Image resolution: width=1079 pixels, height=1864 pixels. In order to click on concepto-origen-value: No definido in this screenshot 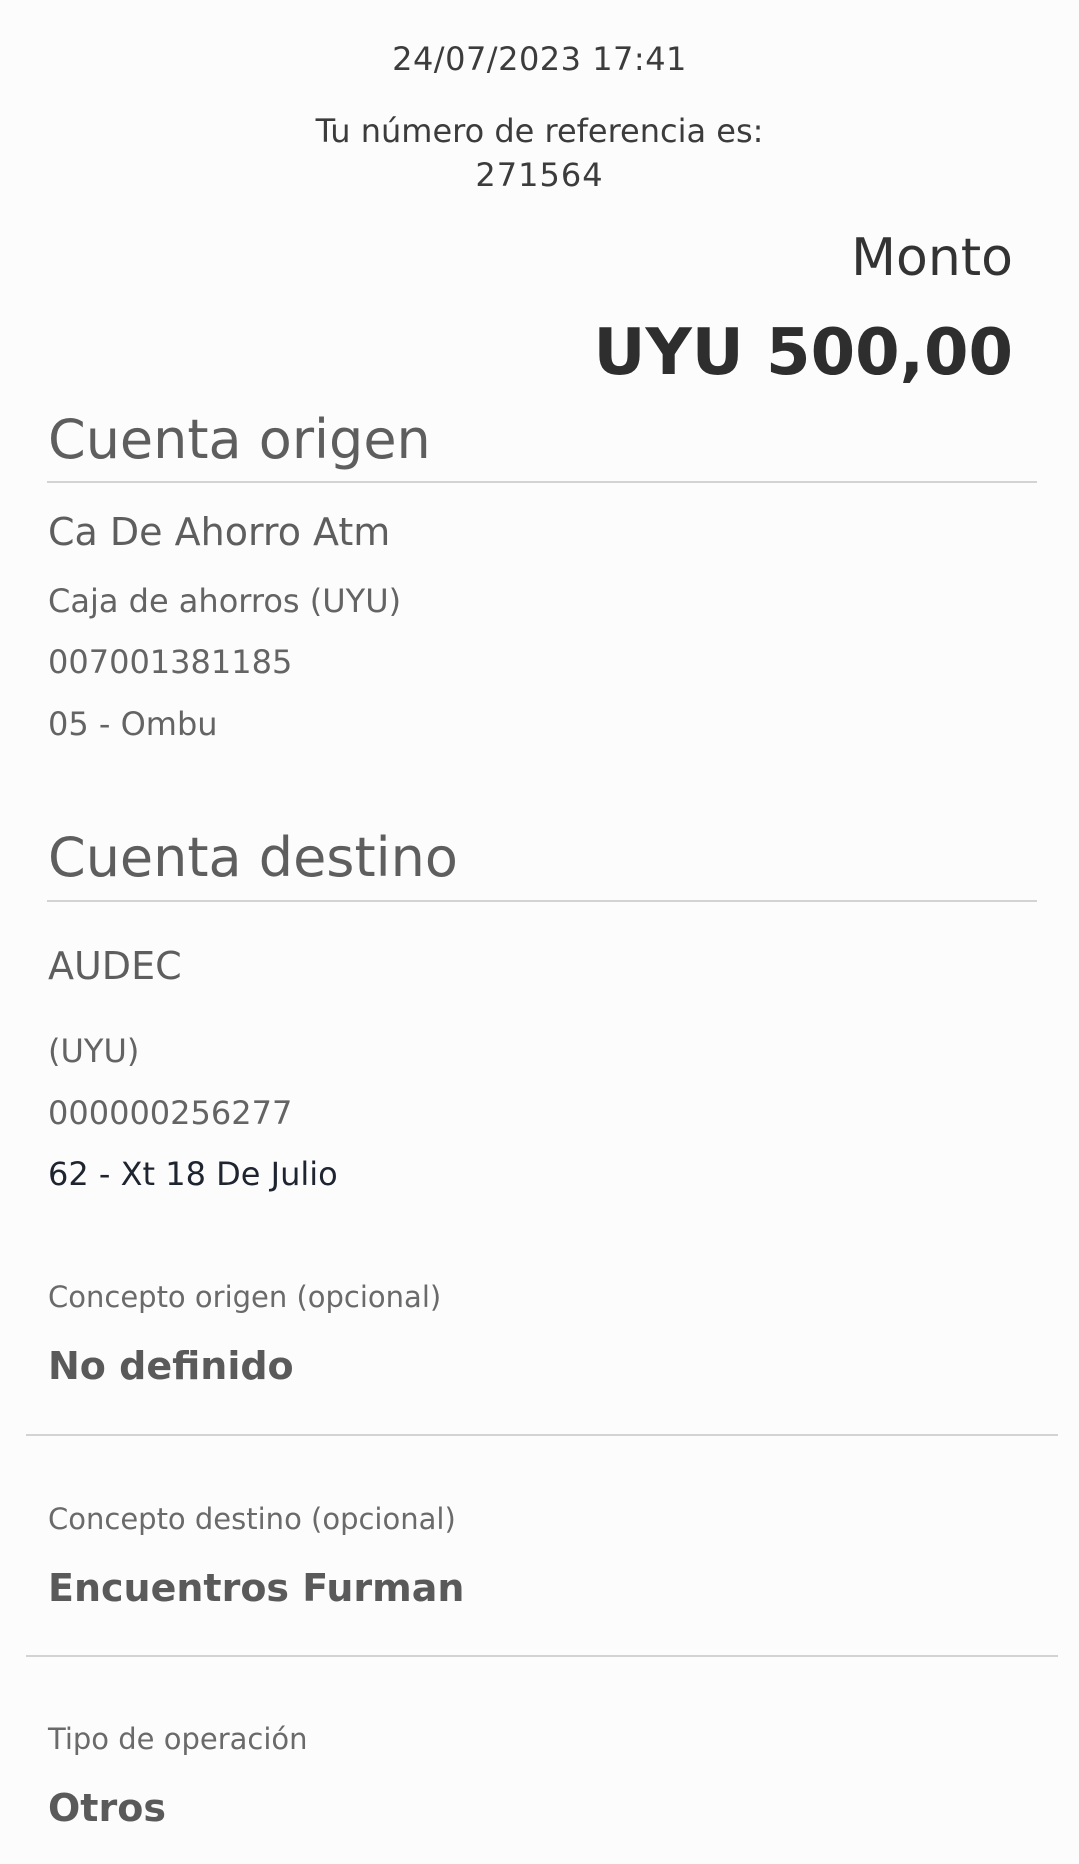, I will do `click(171, 1366)`.